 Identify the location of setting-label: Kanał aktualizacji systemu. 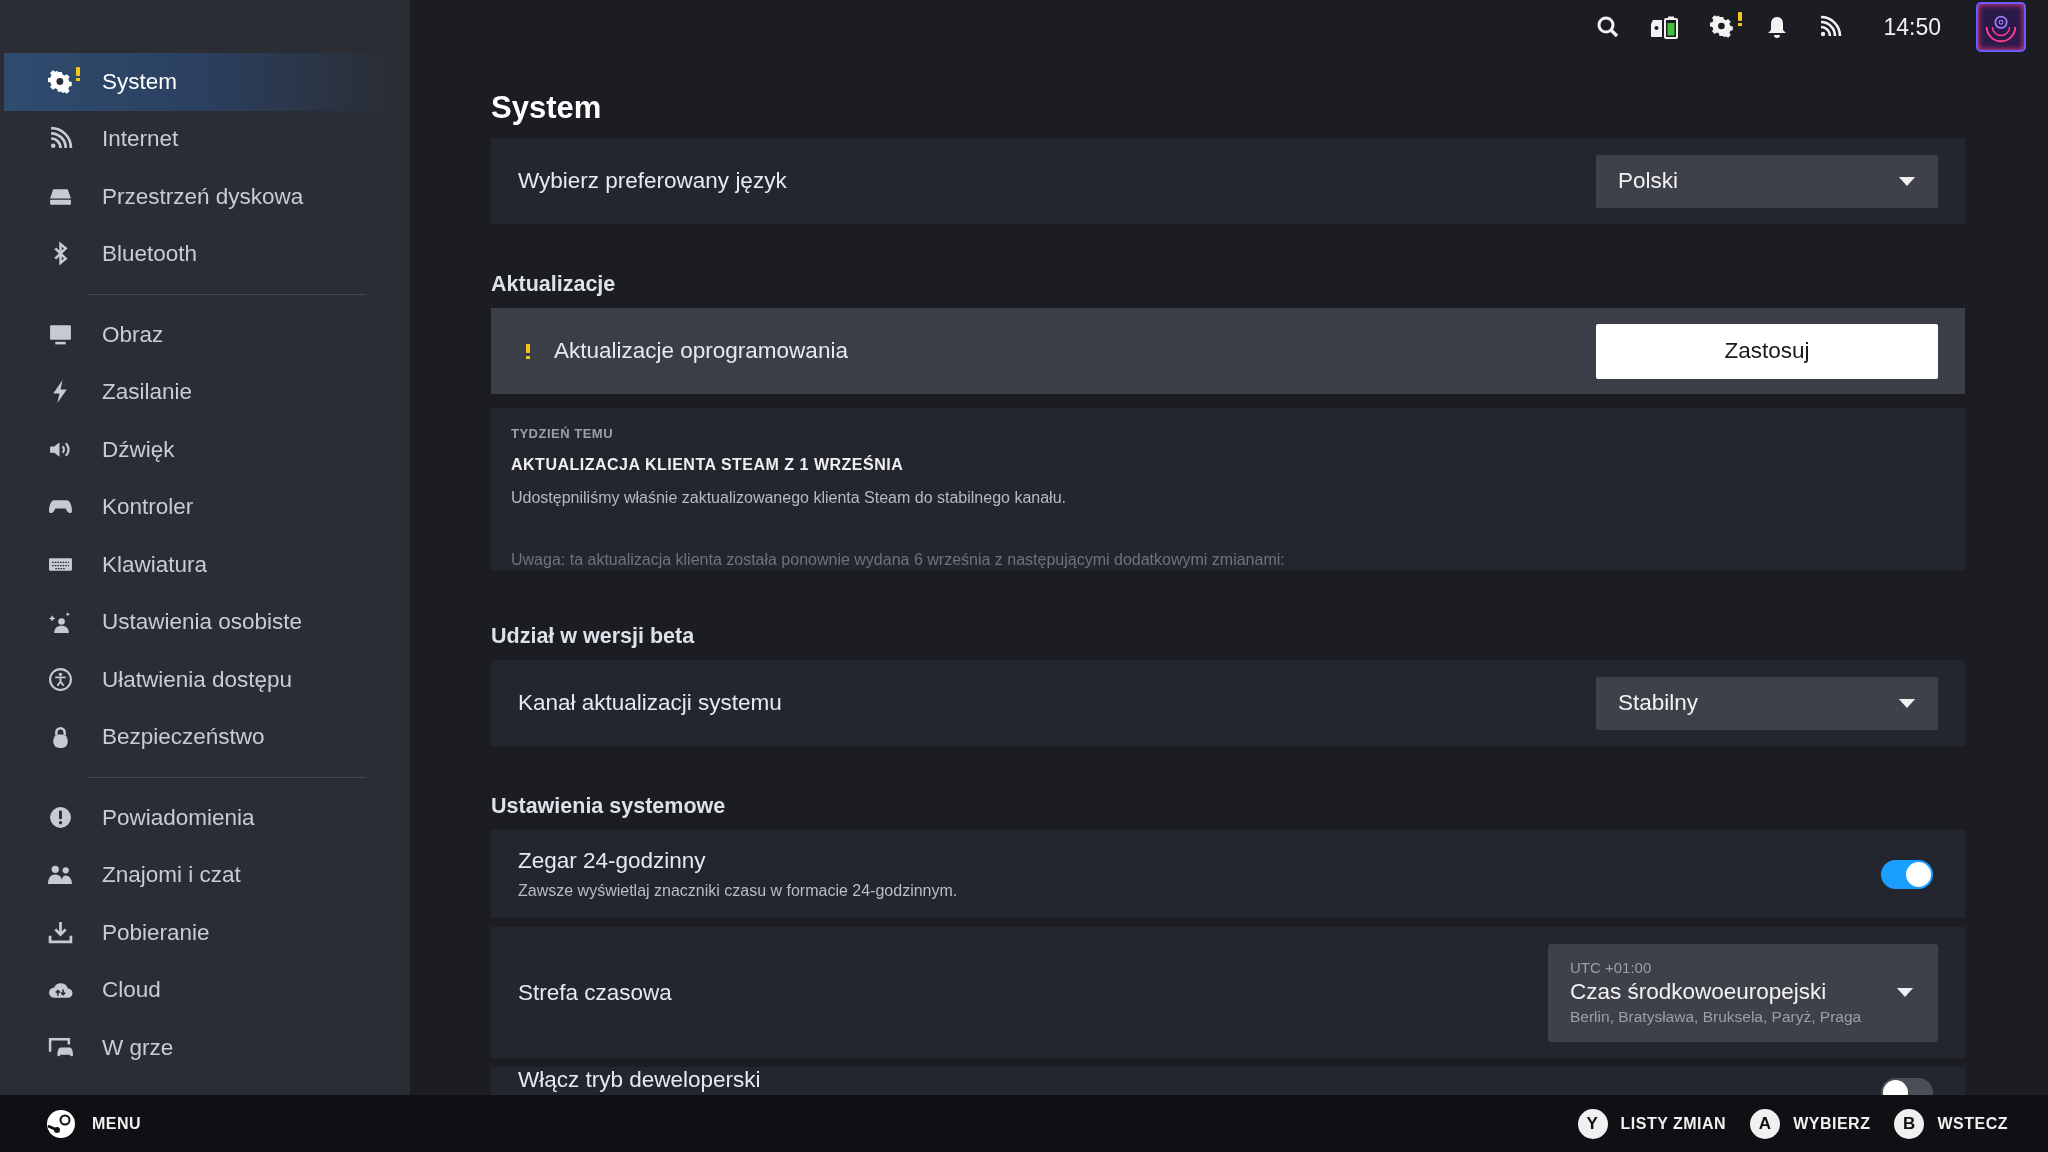
(650, 703).